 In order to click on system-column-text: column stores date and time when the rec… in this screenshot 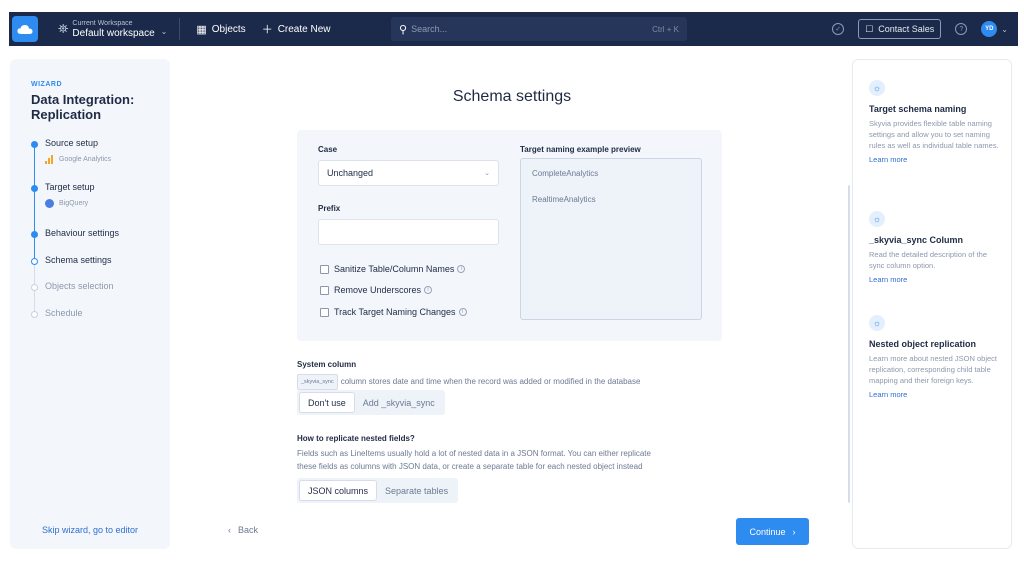, I will do `click(490, 381)`.